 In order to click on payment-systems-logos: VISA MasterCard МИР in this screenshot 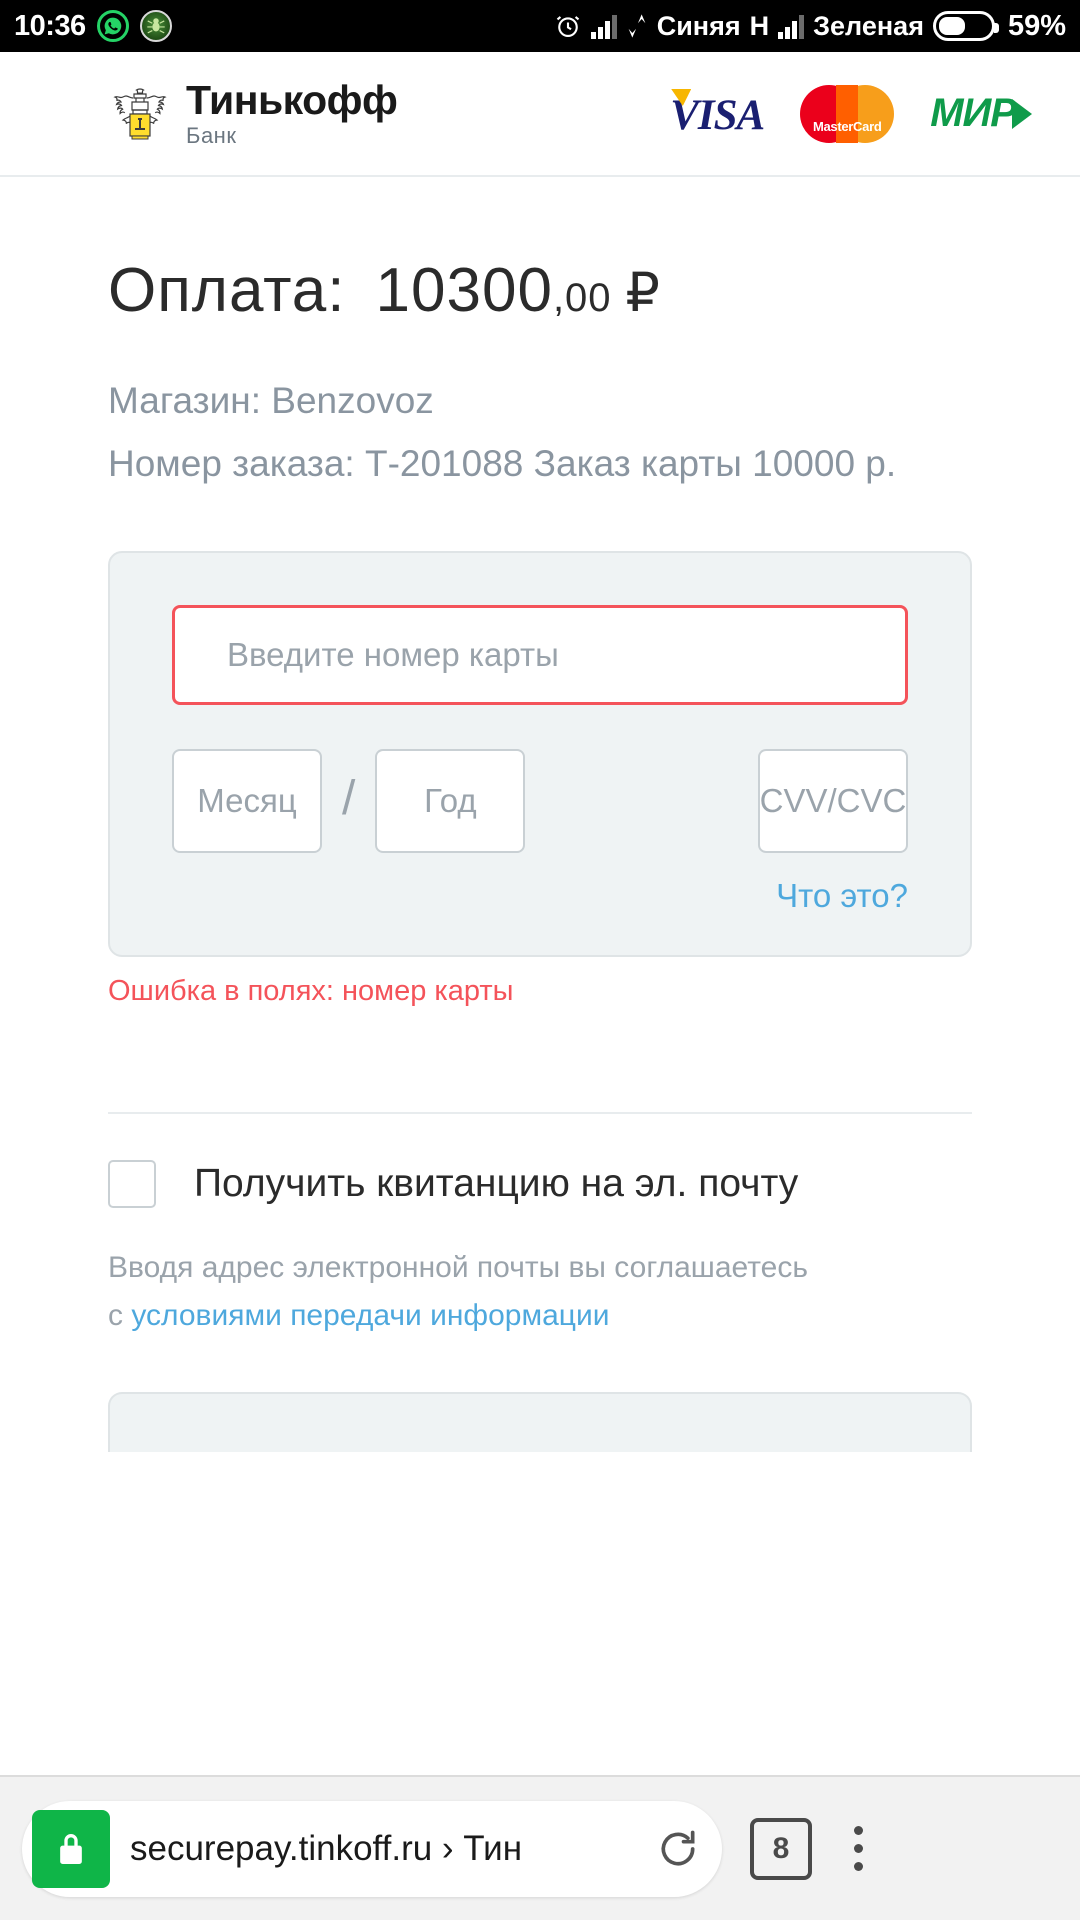, I will do `click(851, 113)`.